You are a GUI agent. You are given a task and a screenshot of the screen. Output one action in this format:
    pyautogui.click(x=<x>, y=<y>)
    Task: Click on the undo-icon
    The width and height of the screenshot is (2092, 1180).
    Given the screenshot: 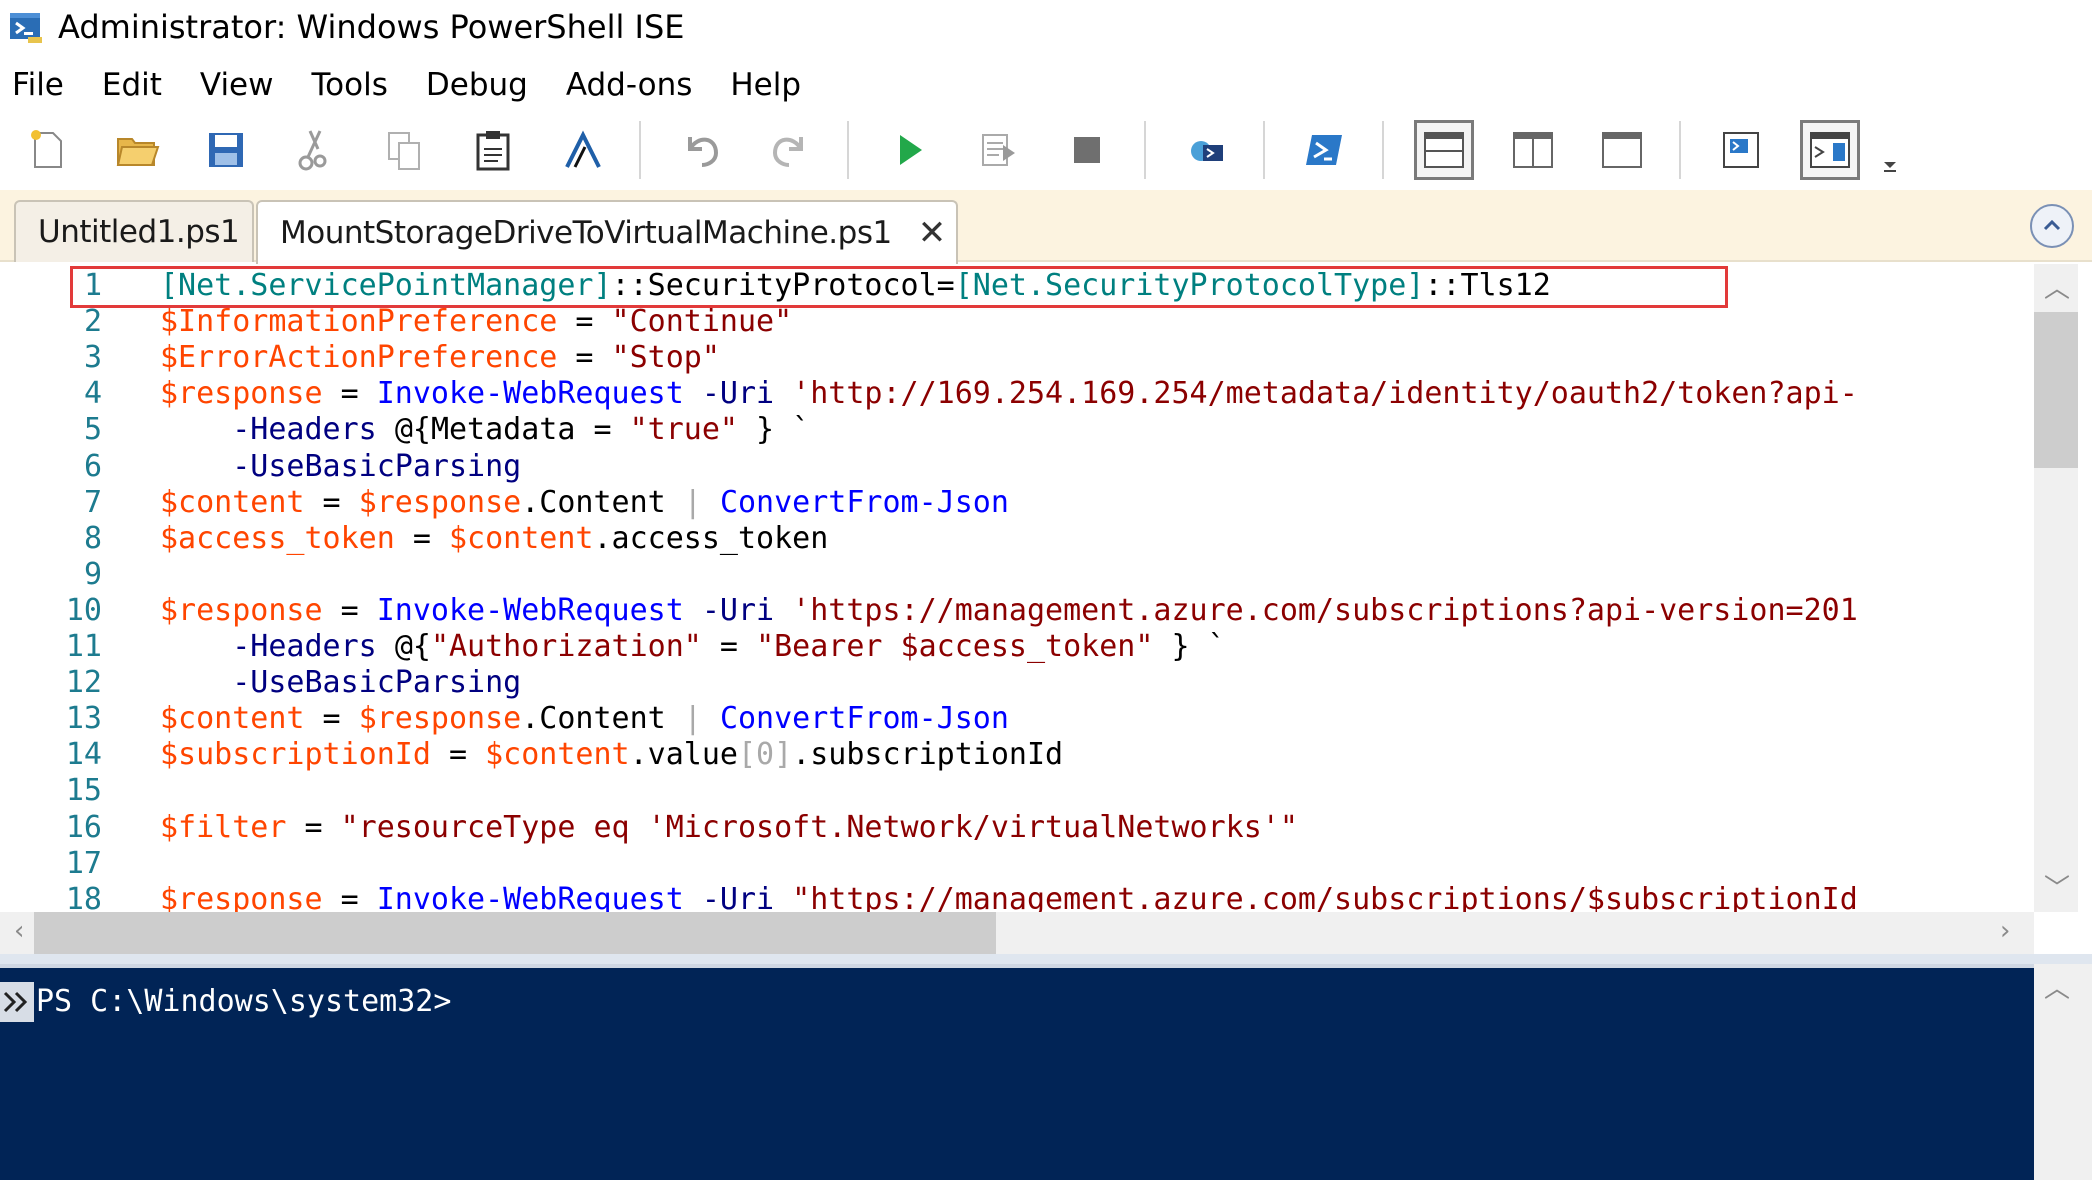 What is the action you would take?
    pyautogui.click(x=703, y=152)
    